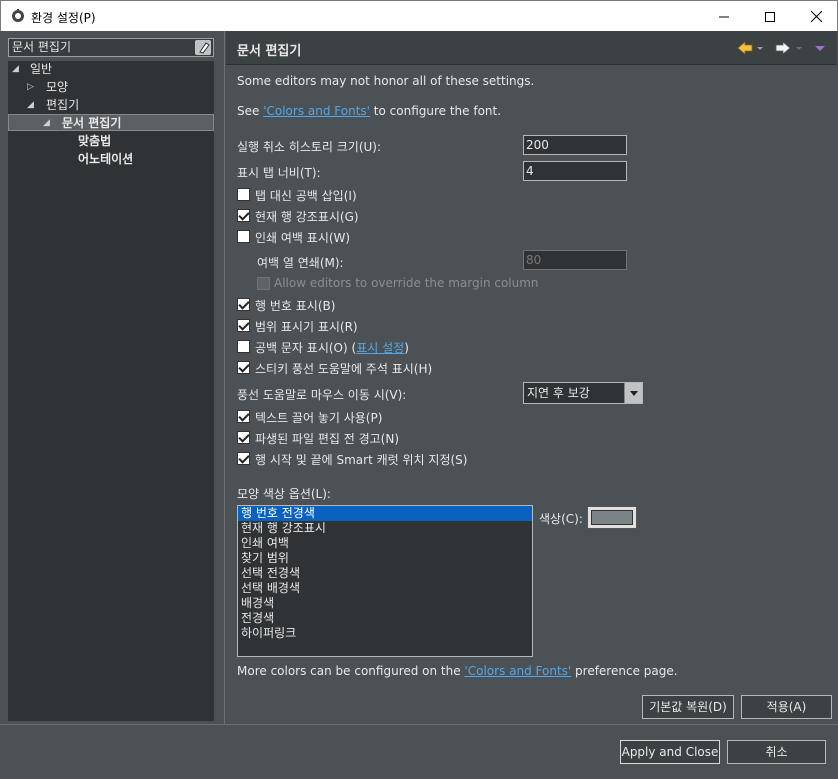 The height and width of the screenshot is (779, 838). What do you see at coordinates (385, 633) in the screenshot?
I see `color-option-item: 하이퍼링크` at bounding box center [385, 633].